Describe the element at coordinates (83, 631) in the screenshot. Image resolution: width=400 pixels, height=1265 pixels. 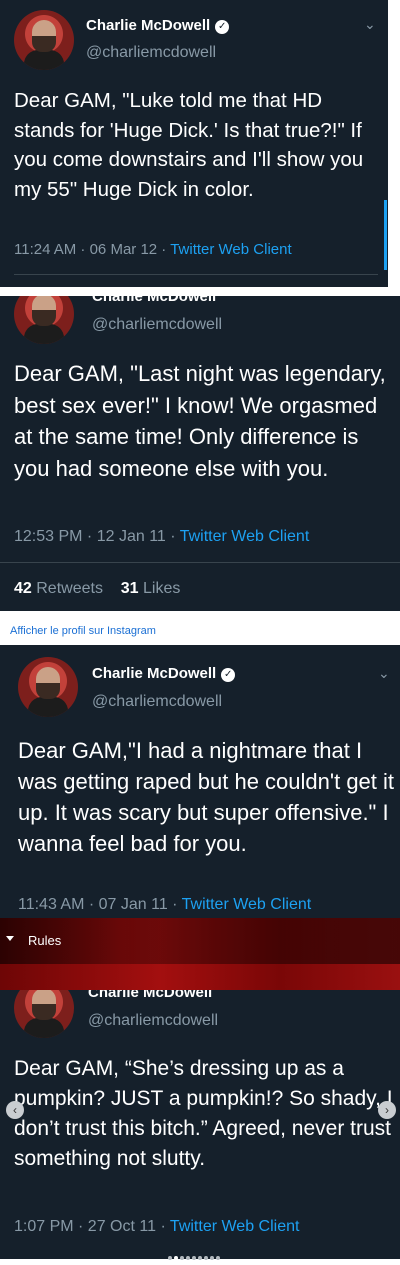
I see `instagram-profile-link: Afficher le profil sur Instagram` at that location.